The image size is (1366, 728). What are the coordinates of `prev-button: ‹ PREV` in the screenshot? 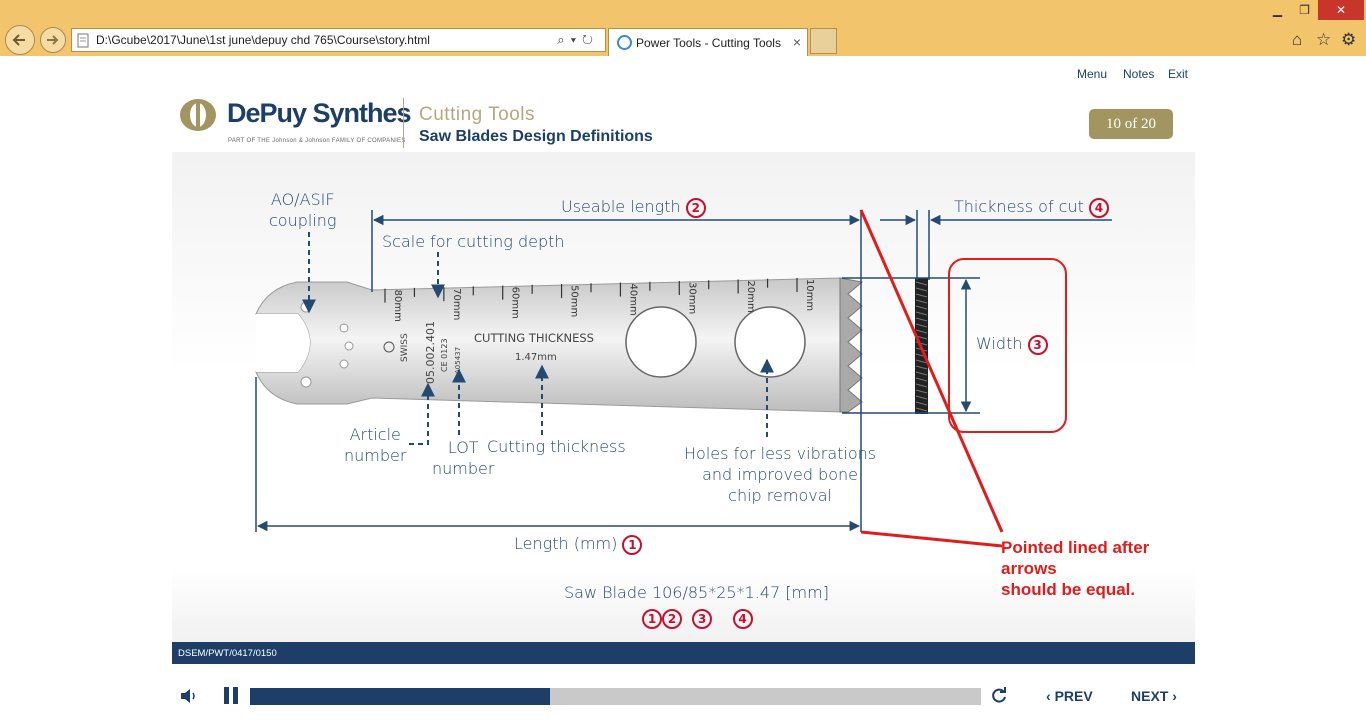 It's located at (1069, 696).